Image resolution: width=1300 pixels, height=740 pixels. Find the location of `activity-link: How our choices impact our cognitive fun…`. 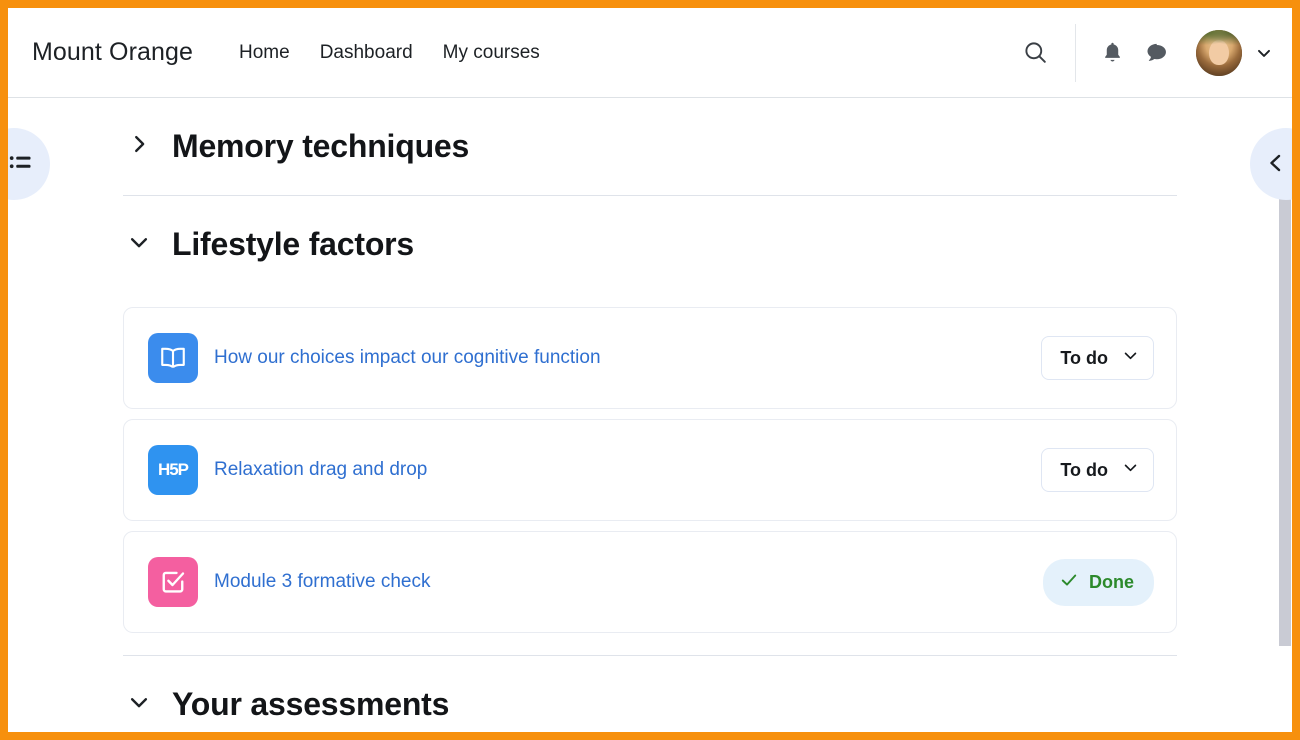

activity-link: How our choices impact our cognitive fun… is located at coordinates (407, 358).